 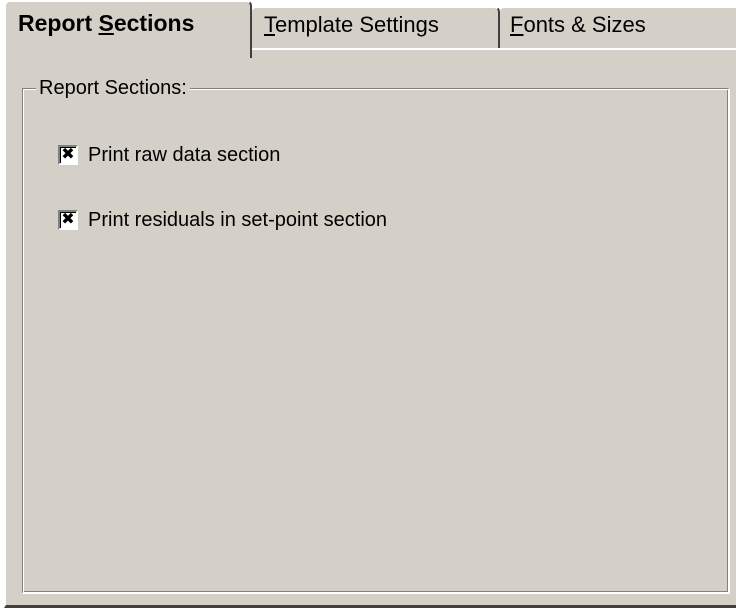 I want to click on print-raw-data-checkbox: ✖, so click(x=68, y=155).